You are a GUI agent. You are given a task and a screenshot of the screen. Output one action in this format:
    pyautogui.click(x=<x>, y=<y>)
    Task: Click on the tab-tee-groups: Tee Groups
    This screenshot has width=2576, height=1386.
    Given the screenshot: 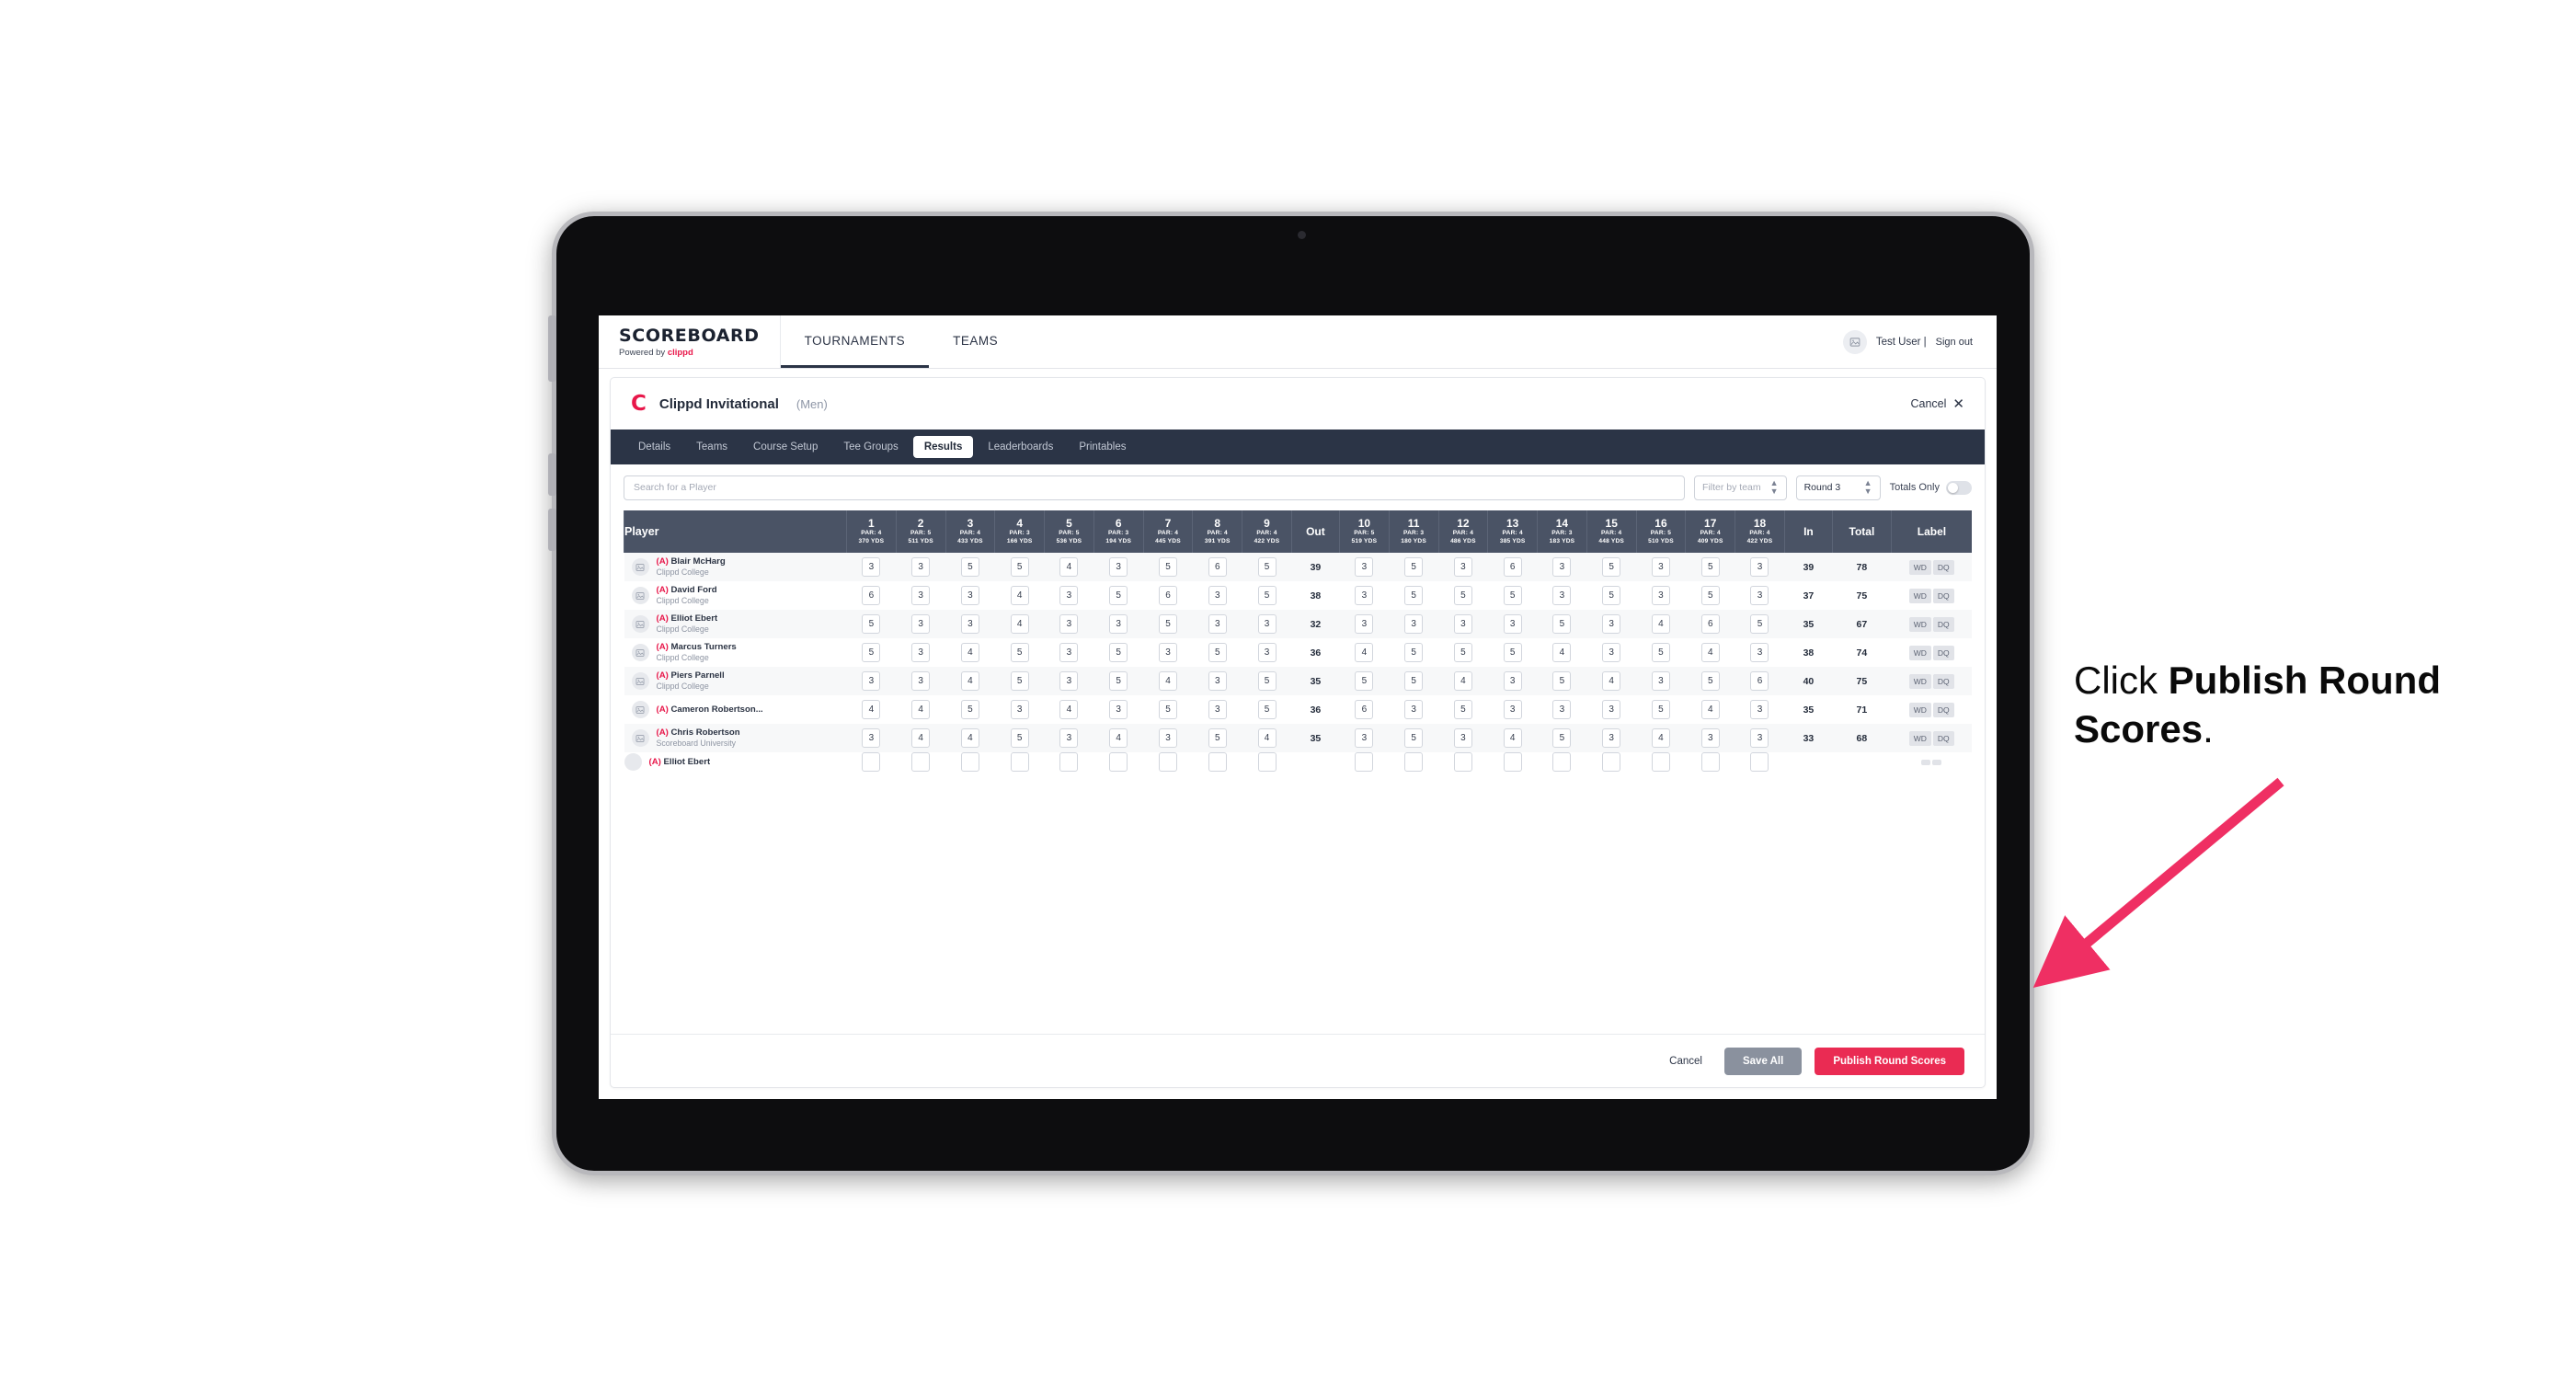 What is the action you would take?
    pyautogui.click(x=871, y=447)
    